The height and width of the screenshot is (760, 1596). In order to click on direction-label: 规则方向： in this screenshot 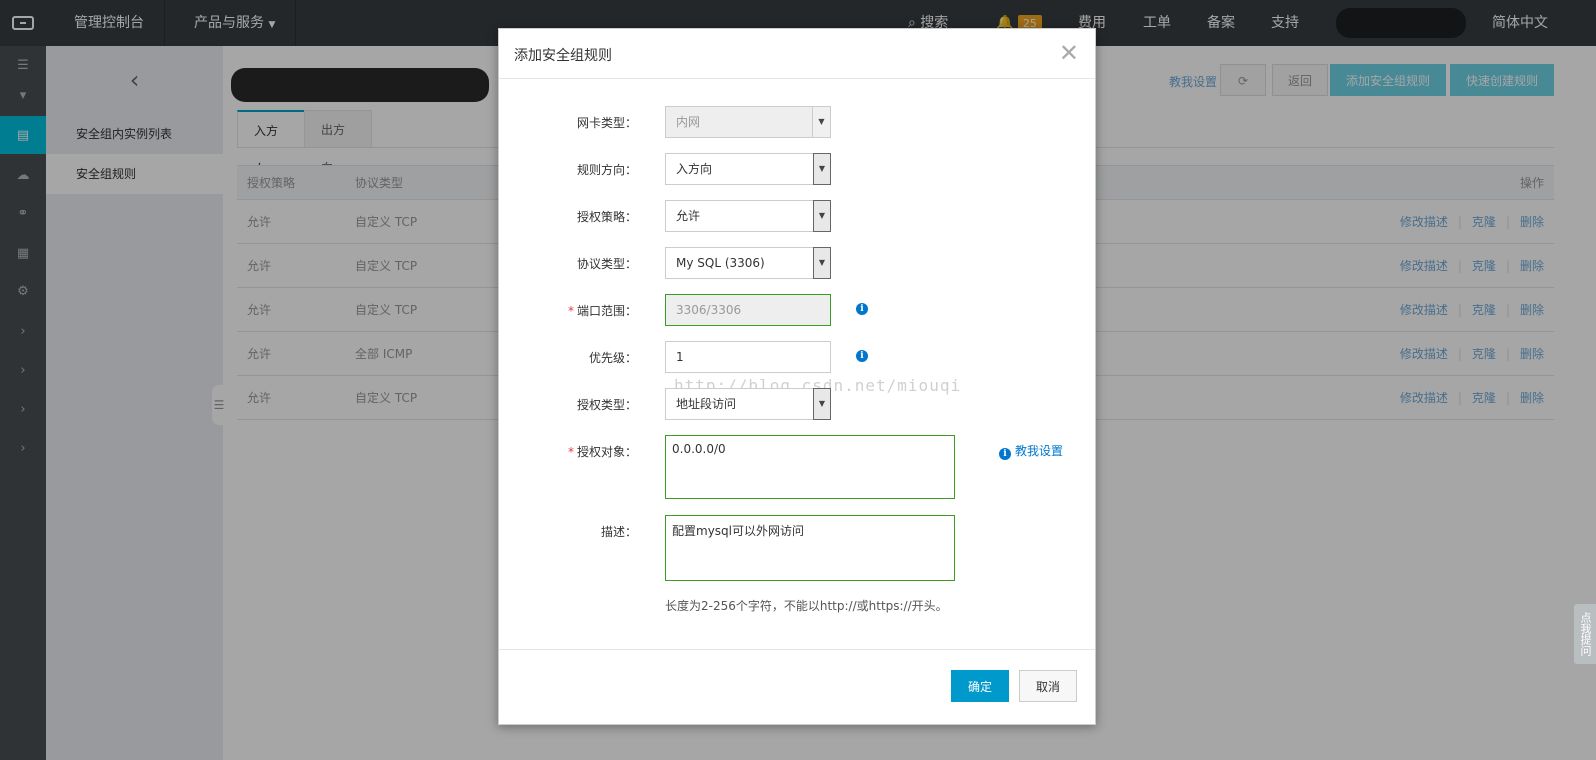, I will do `click(606, 170)`.